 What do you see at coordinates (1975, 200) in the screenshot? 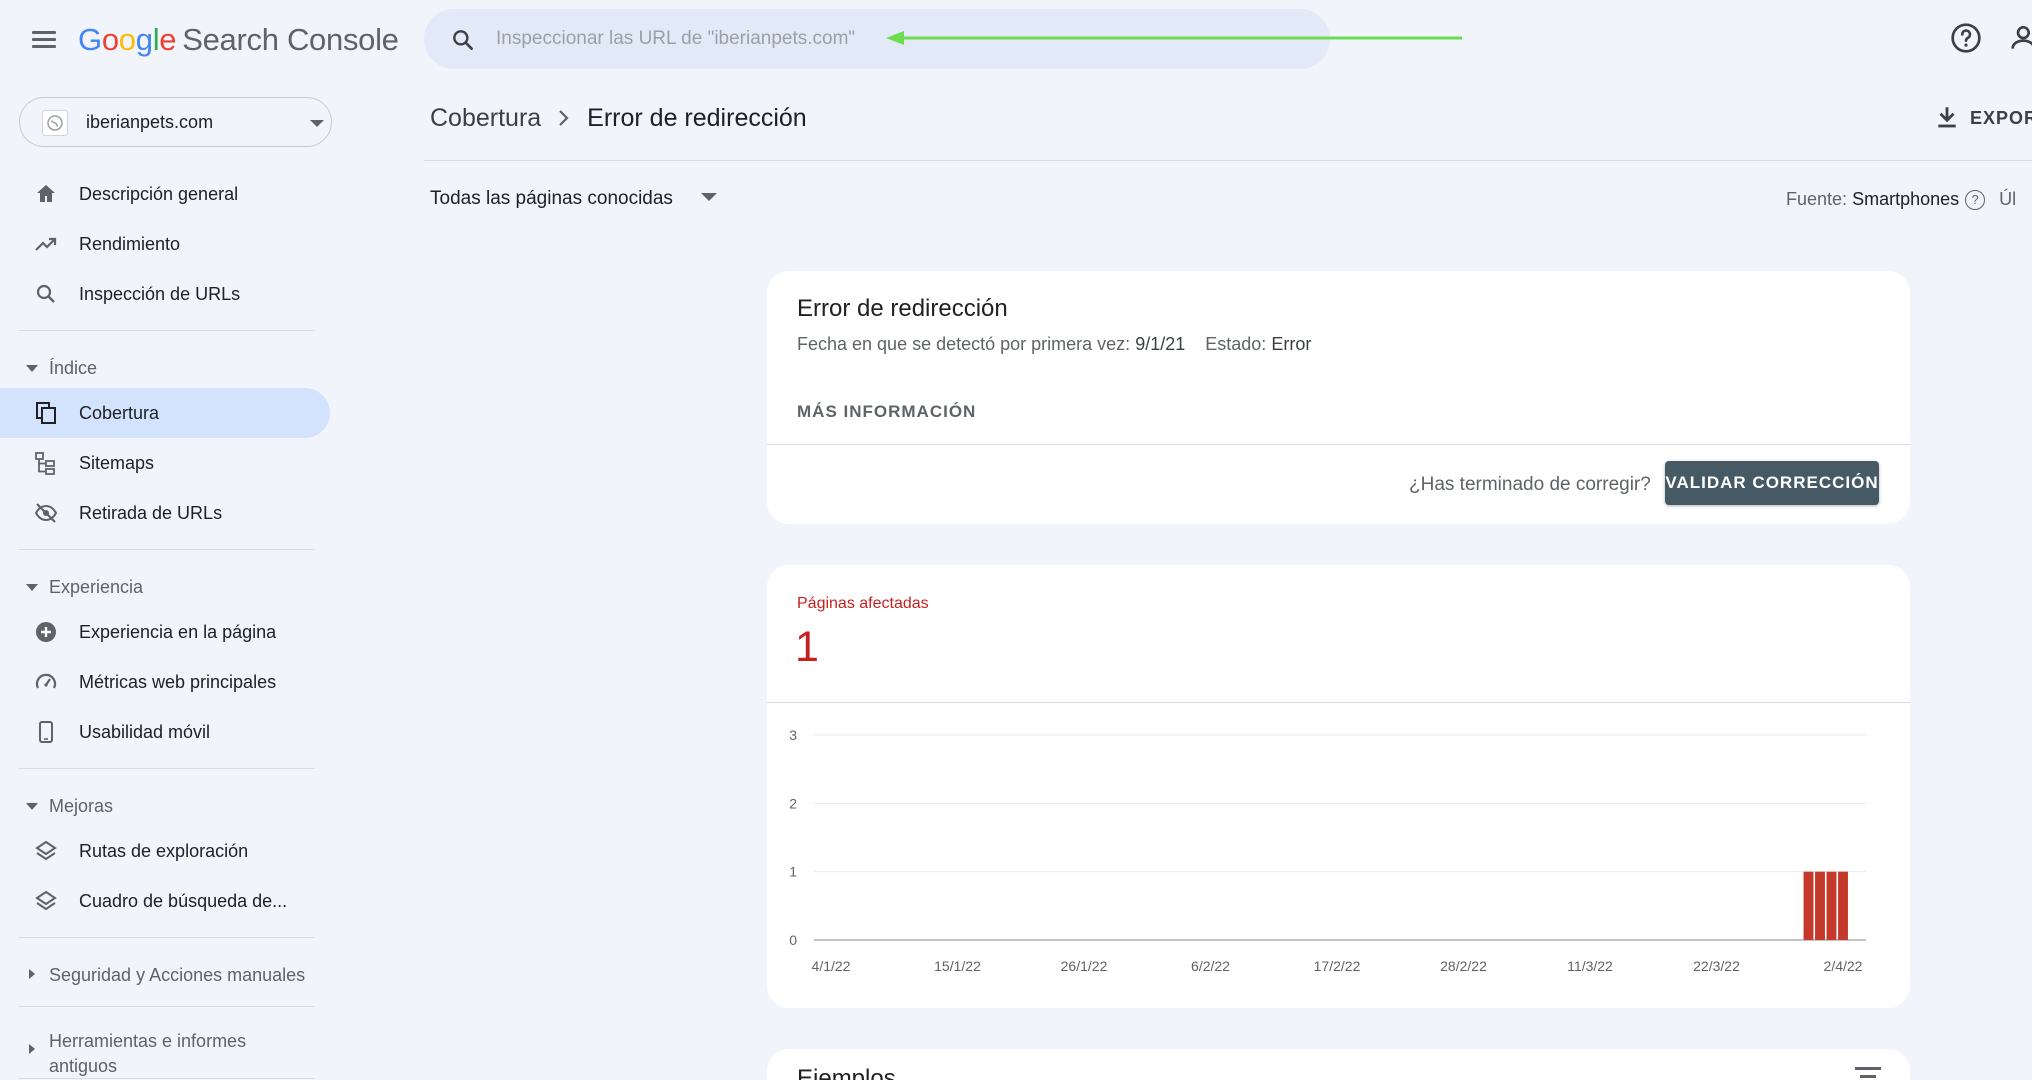
I see `help-circle-icon: ?` at bounding box center [1975, 200].